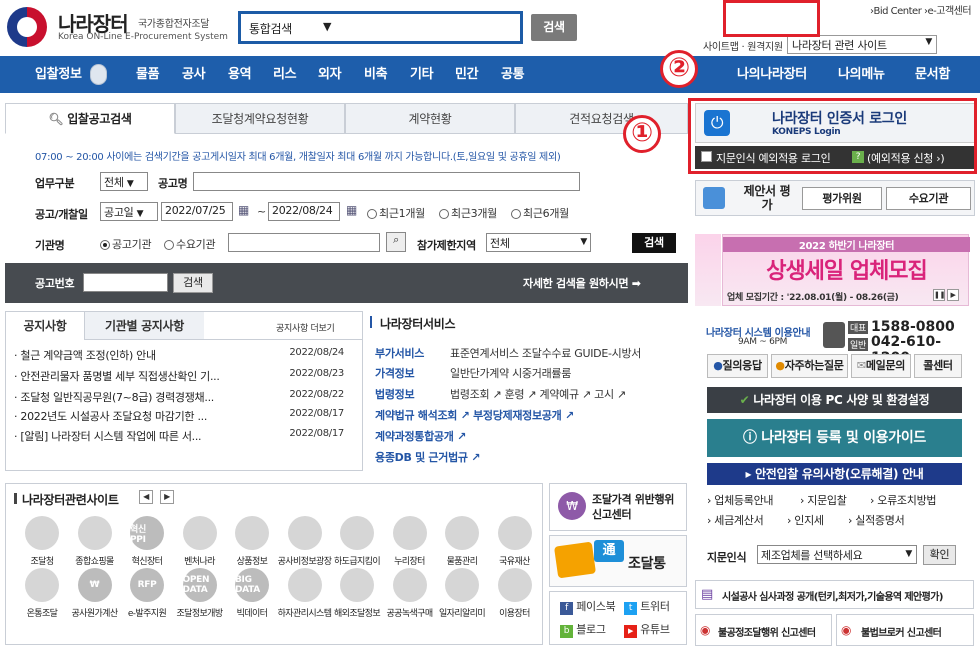 This screenshot has width=980, height=651. Describe the element at coordinates (90, 118) in the screenshot. I see `tab-bid-notice-search: 🔍︎ 입찰공고검색` at that location.